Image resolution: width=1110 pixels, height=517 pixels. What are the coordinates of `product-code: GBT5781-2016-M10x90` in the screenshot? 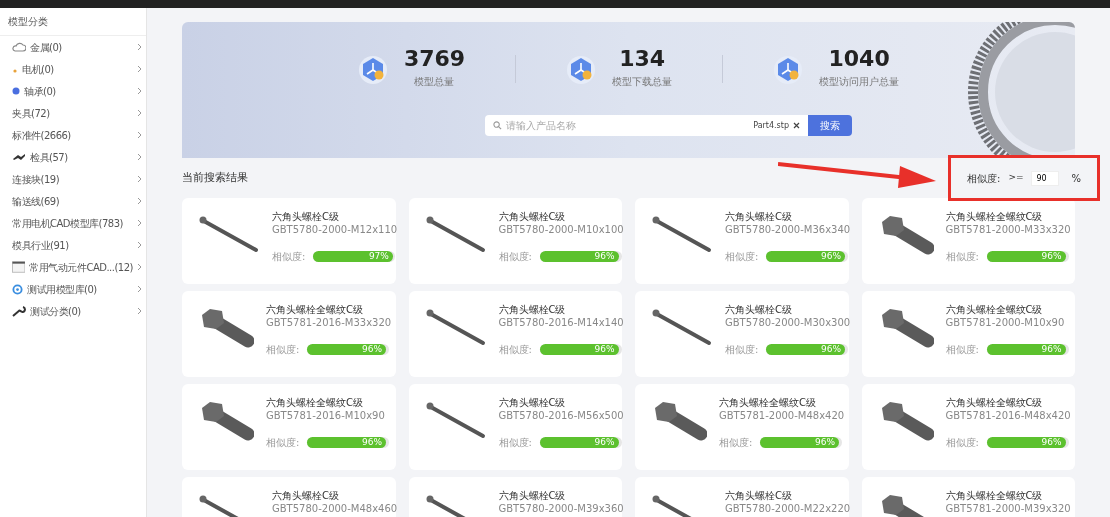 It's located at (326, 415).